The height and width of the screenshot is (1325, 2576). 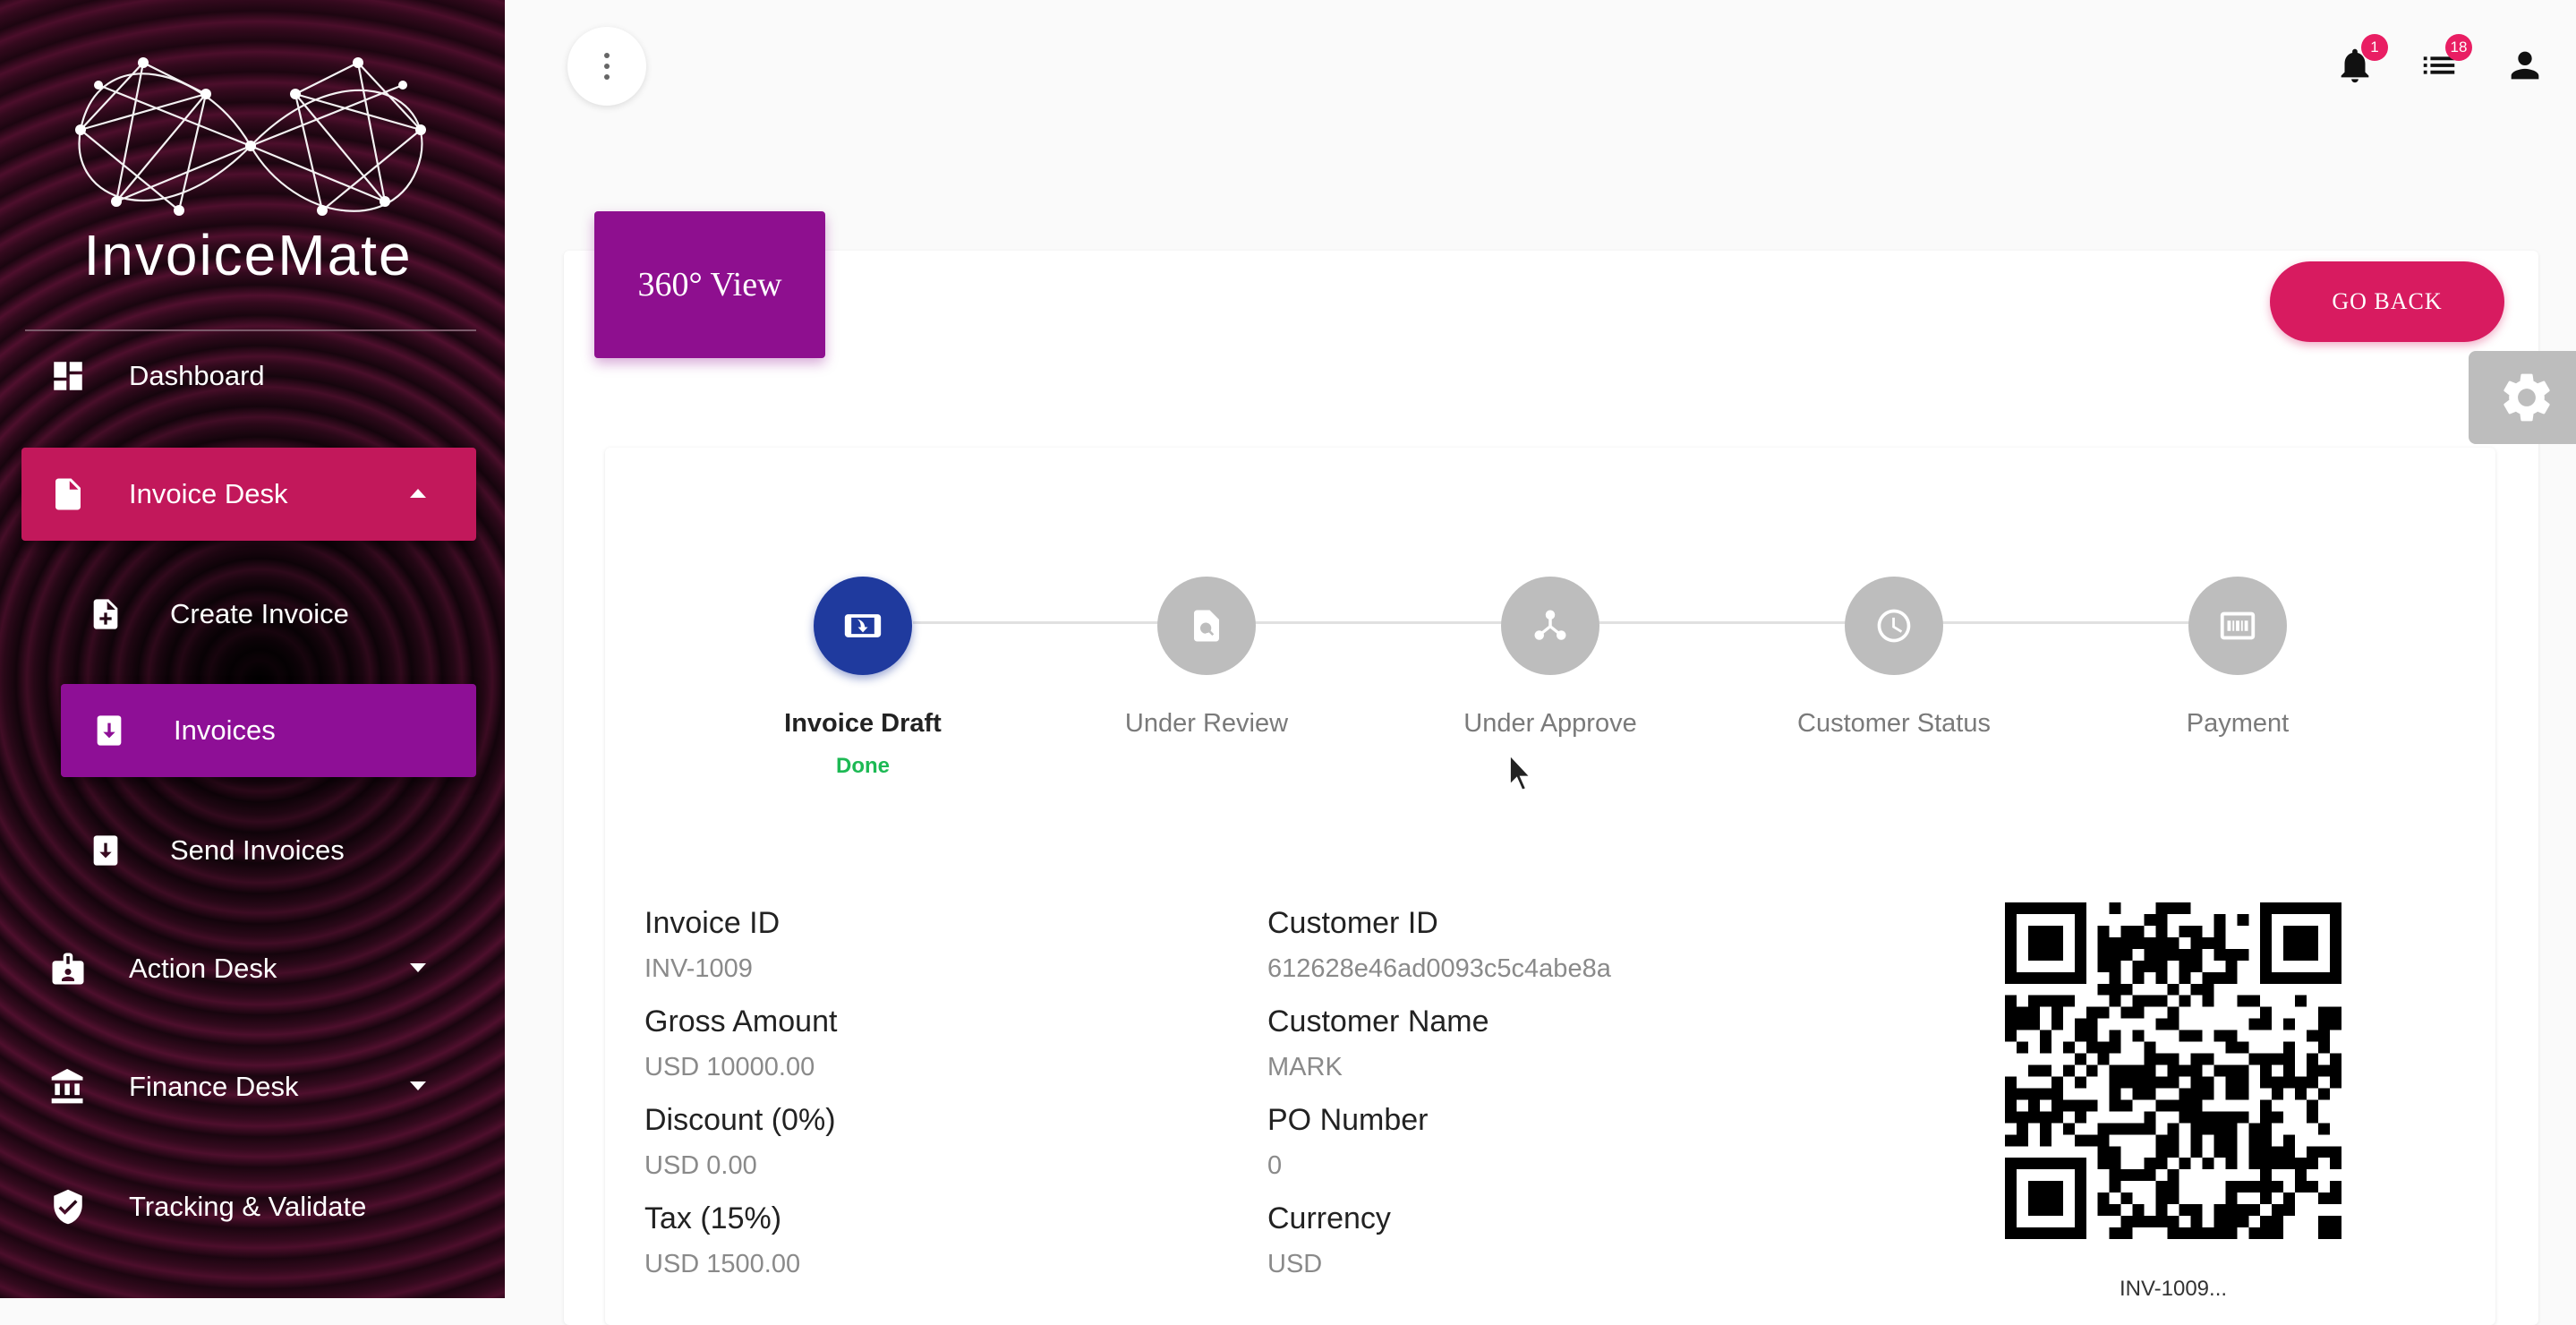 What do you see at coordinates (197, 375) in the screenshot?
I see `sidebar-item-label: Dashboard` at bounding box center [197, 375].